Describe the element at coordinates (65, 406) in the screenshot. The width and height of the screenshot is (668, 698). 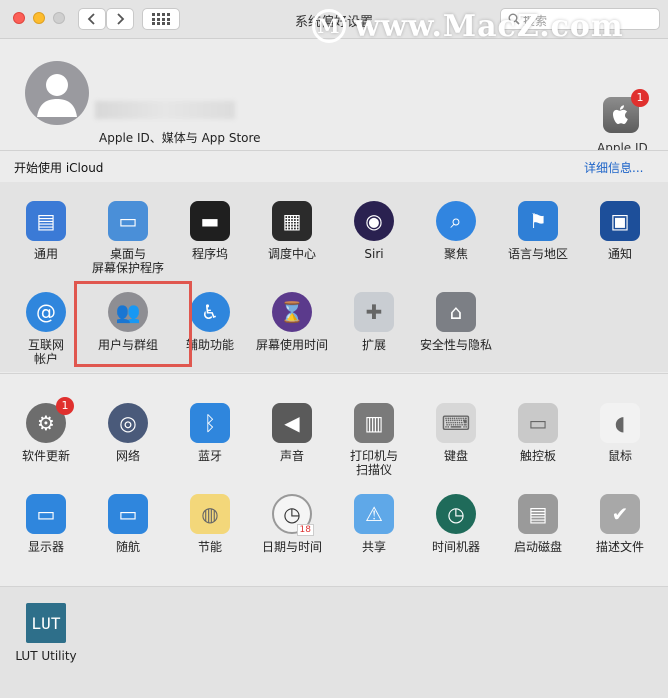
I see `update-badge: 1` at that location.